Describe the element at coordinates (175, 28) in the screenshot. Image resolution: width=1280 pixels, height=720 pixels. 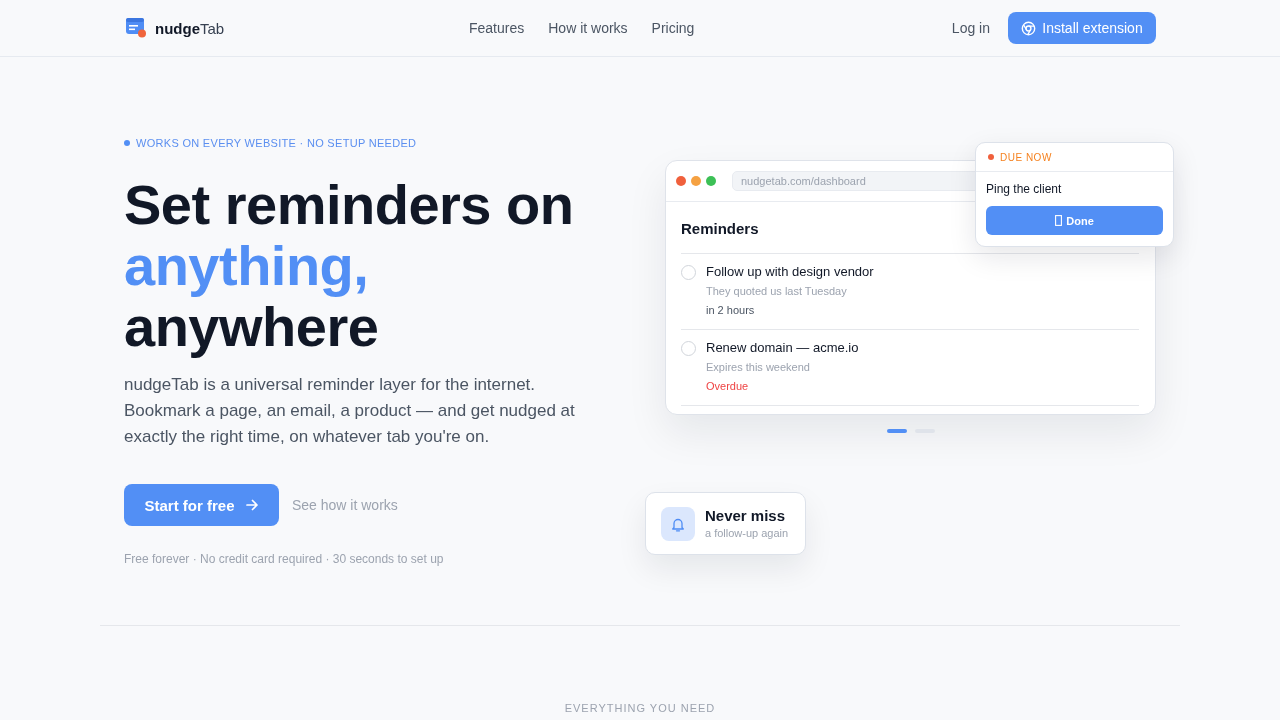
I see `brand-link: nudgeTab` at that location.